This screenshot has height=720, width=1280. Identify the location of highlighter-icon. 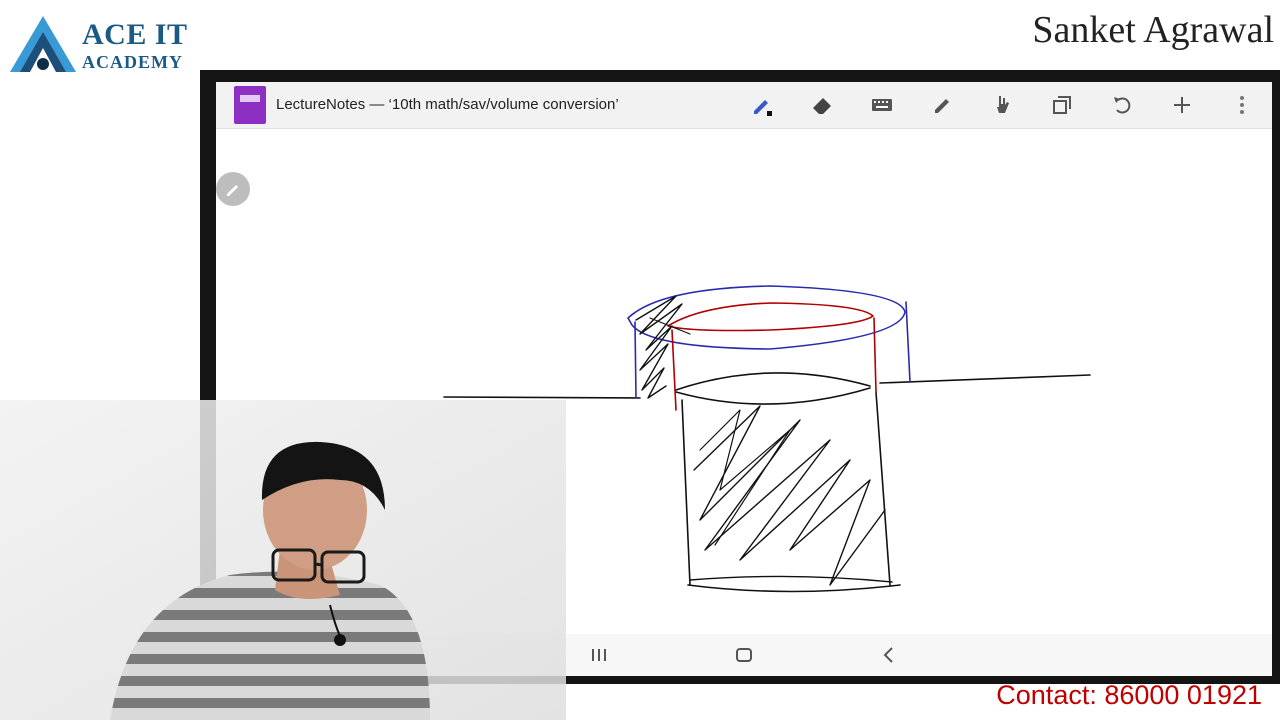
(942, 105).